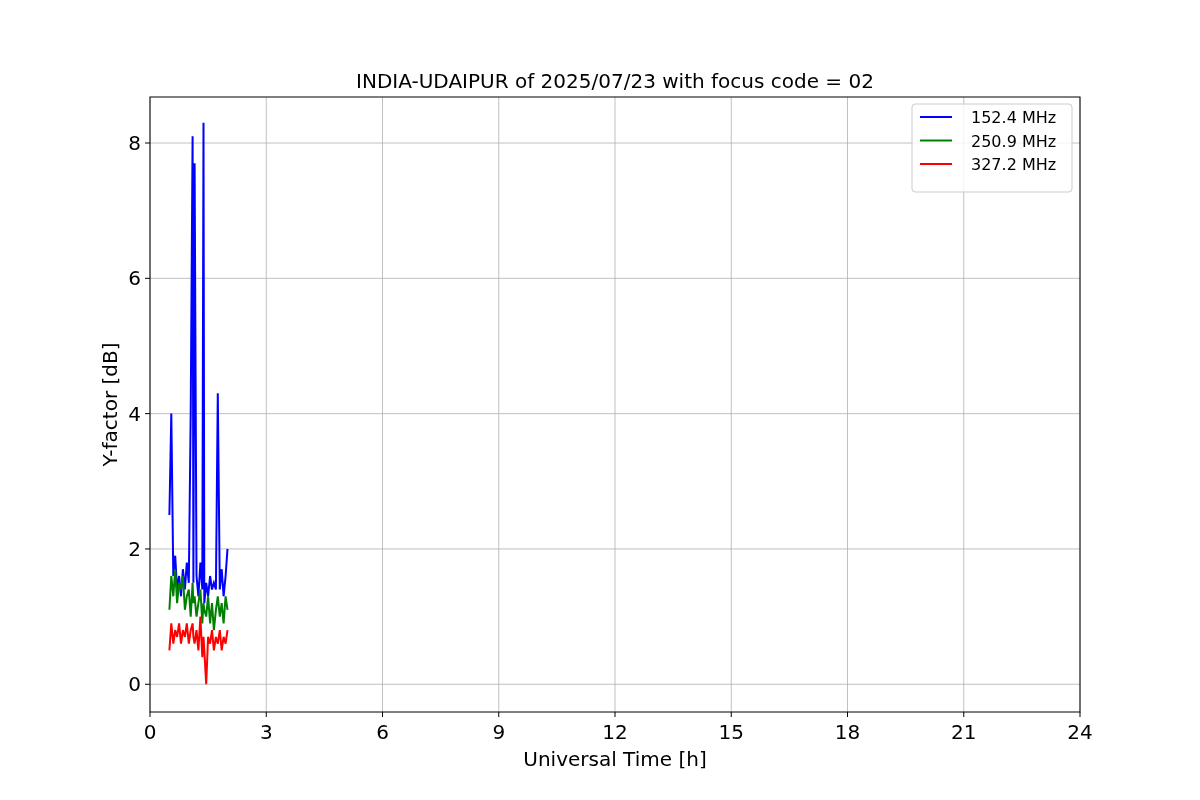 This screenshot has height=800, width=1200. What do you see at coordinates (134, 684) in the screenshot?
I see `y-tick-label: 0` at bounding box center [134, 684].